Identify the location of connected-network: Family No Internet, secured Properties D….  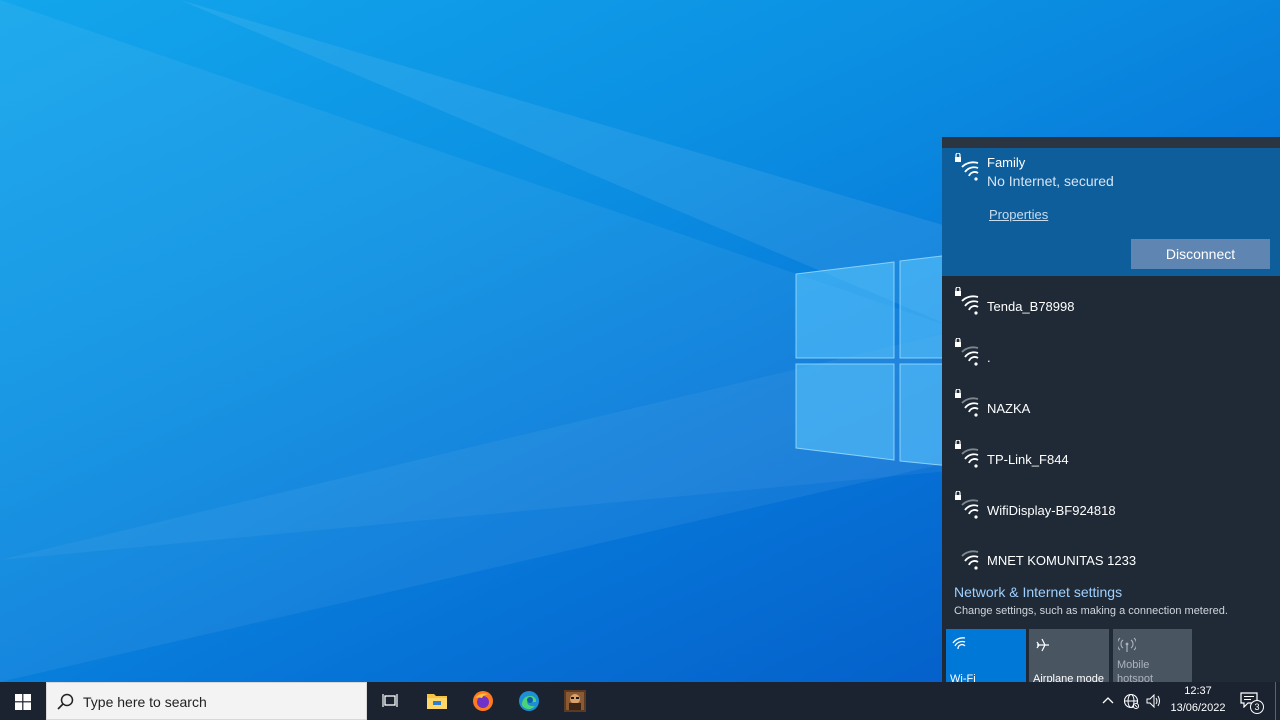
(1111, 212).